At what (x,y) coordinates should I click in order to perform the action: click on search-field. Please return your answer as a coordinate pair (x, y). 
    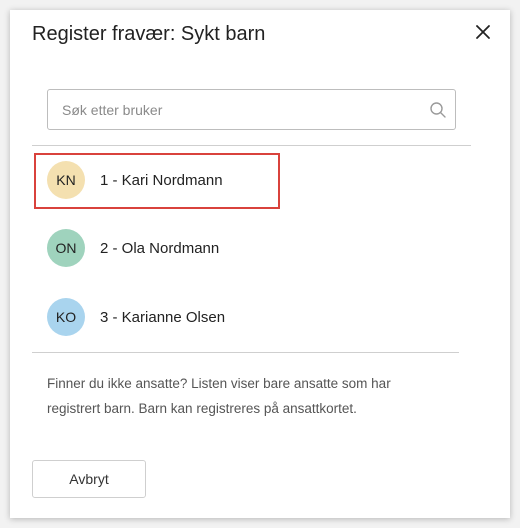
    Looking at the image, I should click on (251, 109).